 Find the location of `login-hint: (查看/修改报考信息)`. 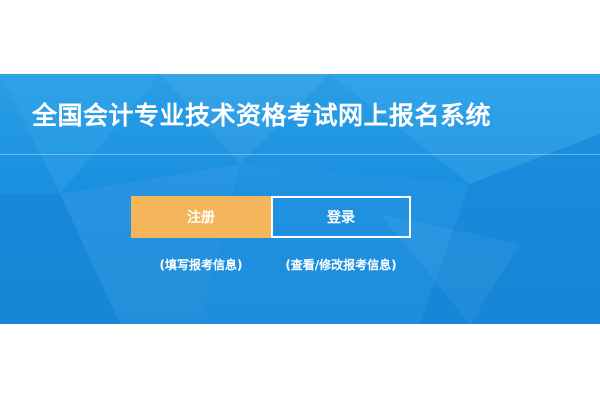

login-hint: (查看/修改报考信息) is located at coordinates (341, 265).